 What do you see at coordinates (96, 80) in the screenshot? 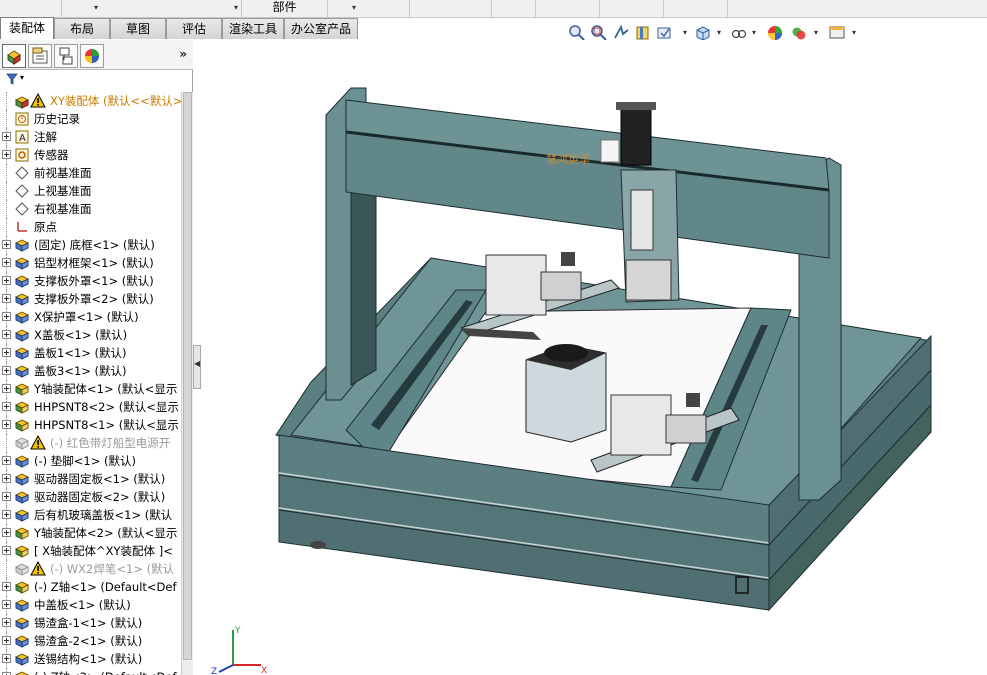
I see `filter-row: ▾` at bounding box center [96, 80].